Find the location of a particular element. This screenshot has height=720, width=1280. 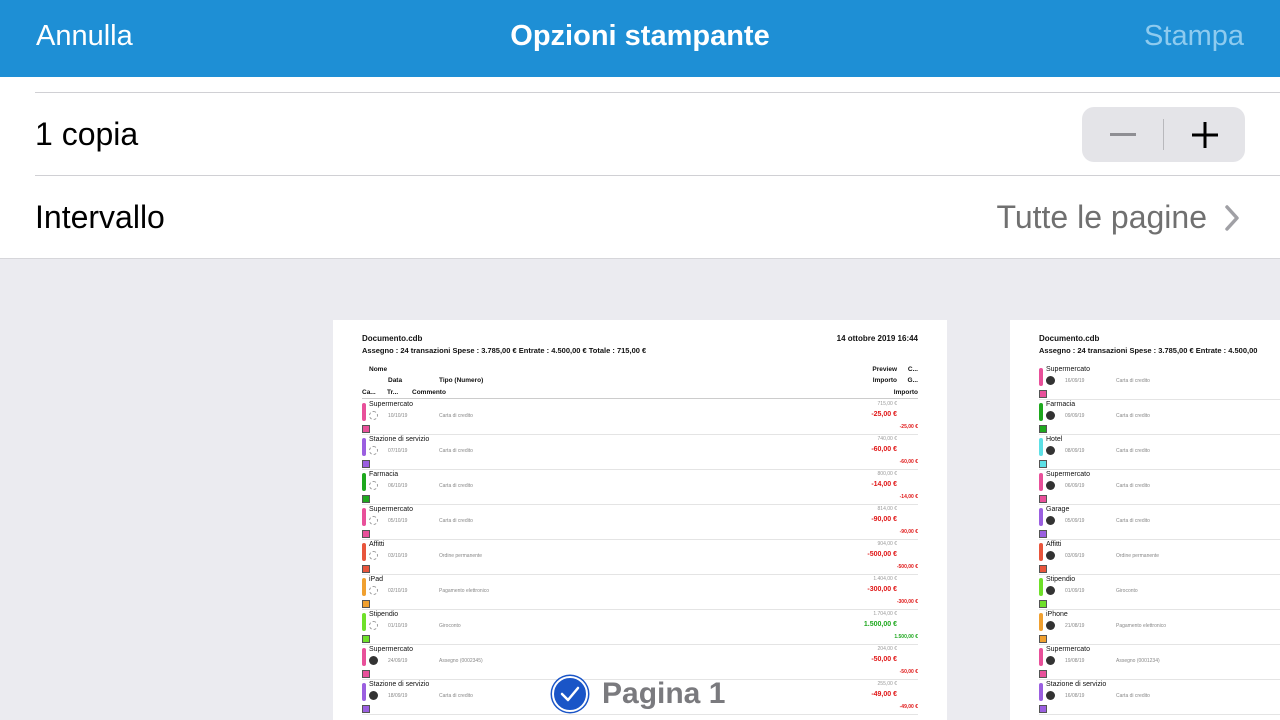

transaction-type: Pagamento elettronico is located at coordinates (1141, 626).